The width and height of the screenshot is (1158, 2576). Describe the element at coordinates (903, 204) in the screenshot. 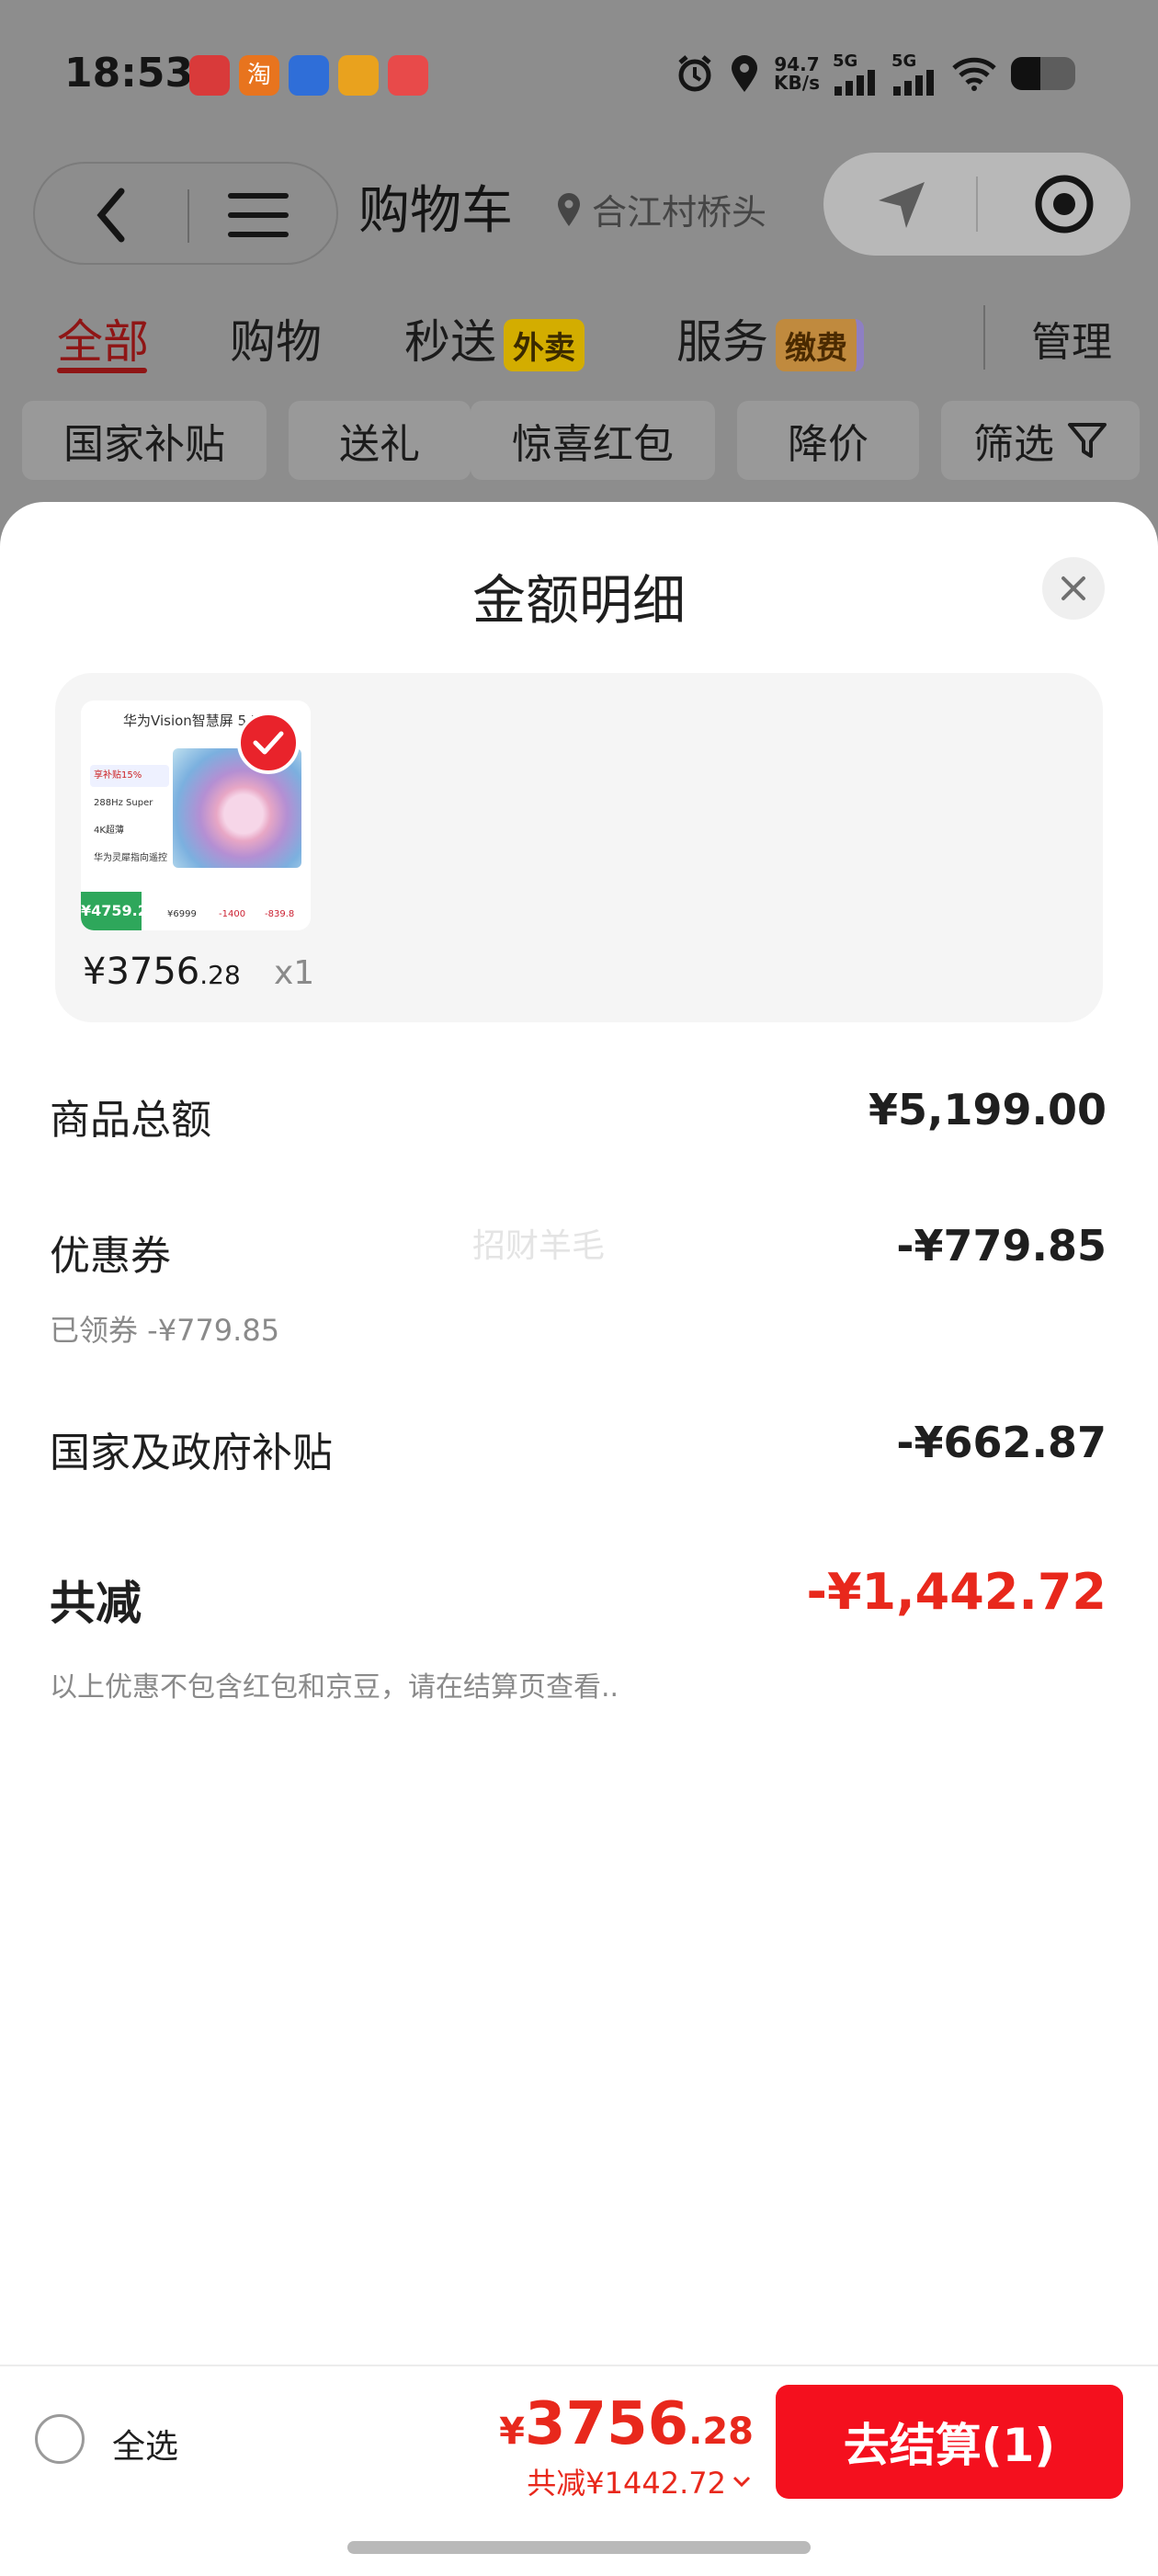

I see `navigate-arrow-icon` at that location.